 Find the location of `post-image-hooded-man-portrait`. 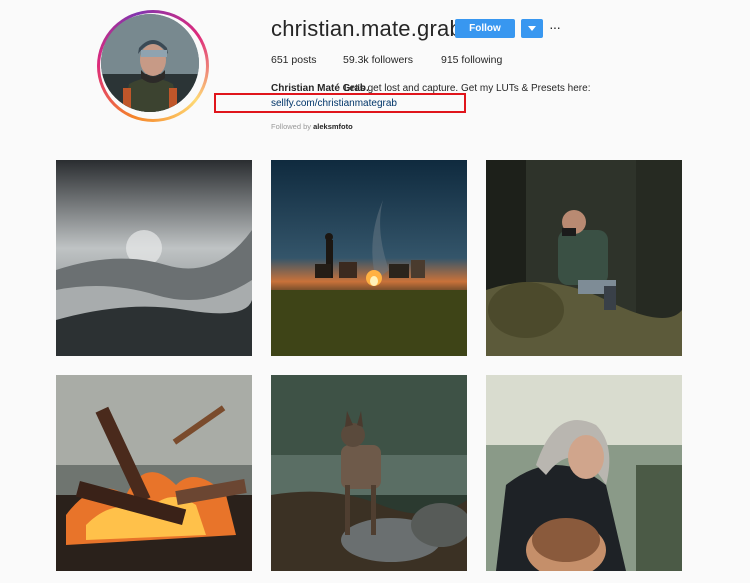

post-image-hooded-man-portrait is located at coordinates (584, 473).